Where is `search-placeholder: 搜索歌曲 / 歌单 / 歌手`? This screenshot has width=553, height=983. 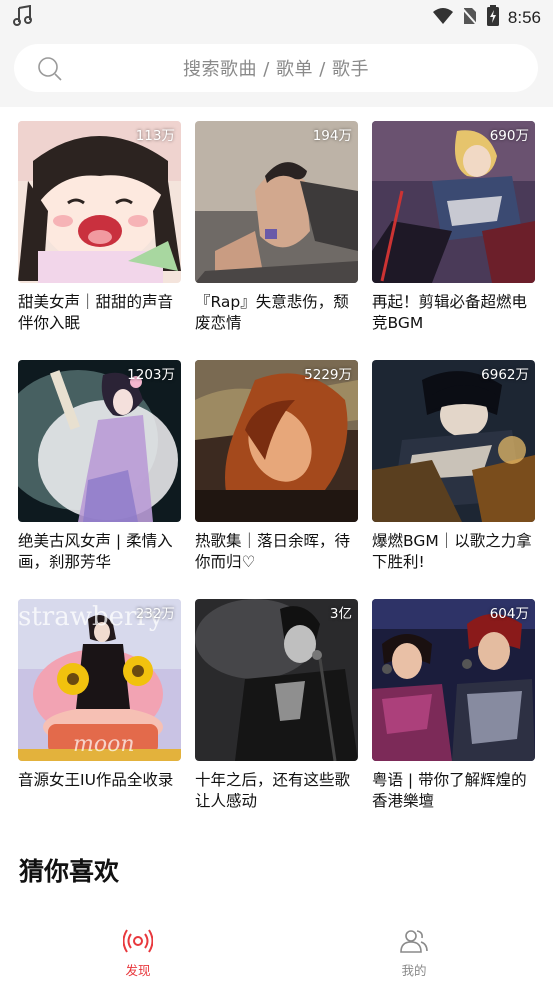 search-placeholder: 搜索歌曲 / 歌单 / 歌手 is located at coordinates (275, 69).